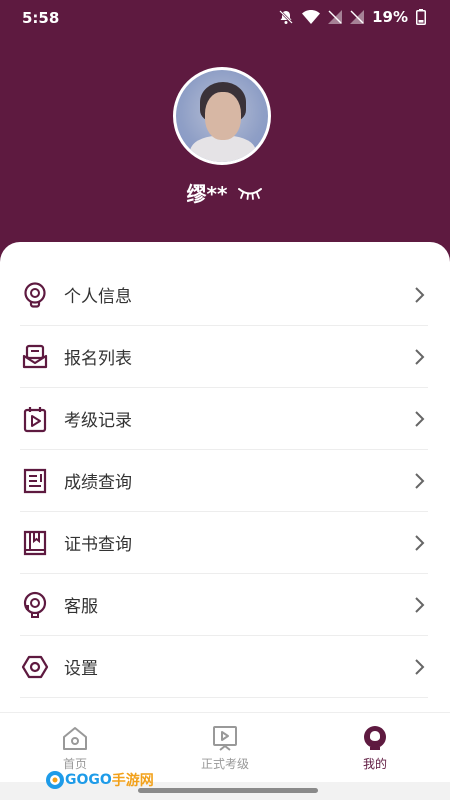  What do you see at coordinates (224, 667) in the screenshot?
I see `menu-item-settings: 设置` at bounding box center [224, 667].